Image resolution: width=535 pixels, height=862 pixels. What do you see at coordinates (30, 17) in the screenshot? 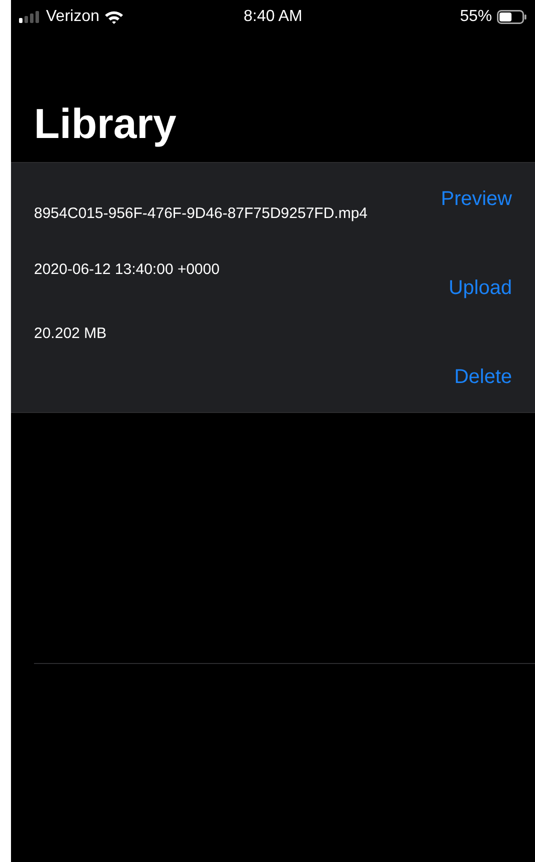
I see `signal-icon` at bounding box center [30, 17].